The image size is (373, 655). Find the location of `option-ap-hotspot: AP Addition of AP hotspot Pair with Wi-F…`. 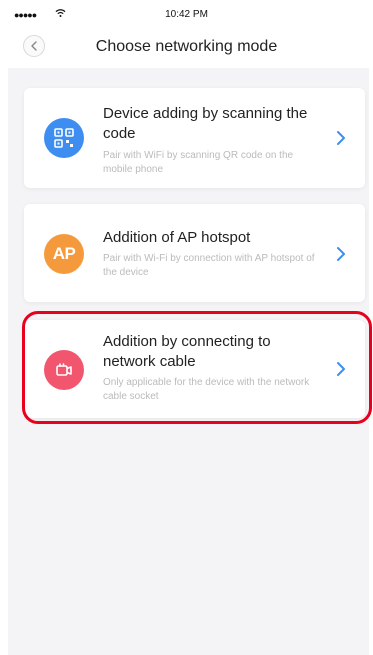

option-ap-hotspot: AP Addition of AP hotspot Pair with Wi-F… is located at coordinates (194, 253).